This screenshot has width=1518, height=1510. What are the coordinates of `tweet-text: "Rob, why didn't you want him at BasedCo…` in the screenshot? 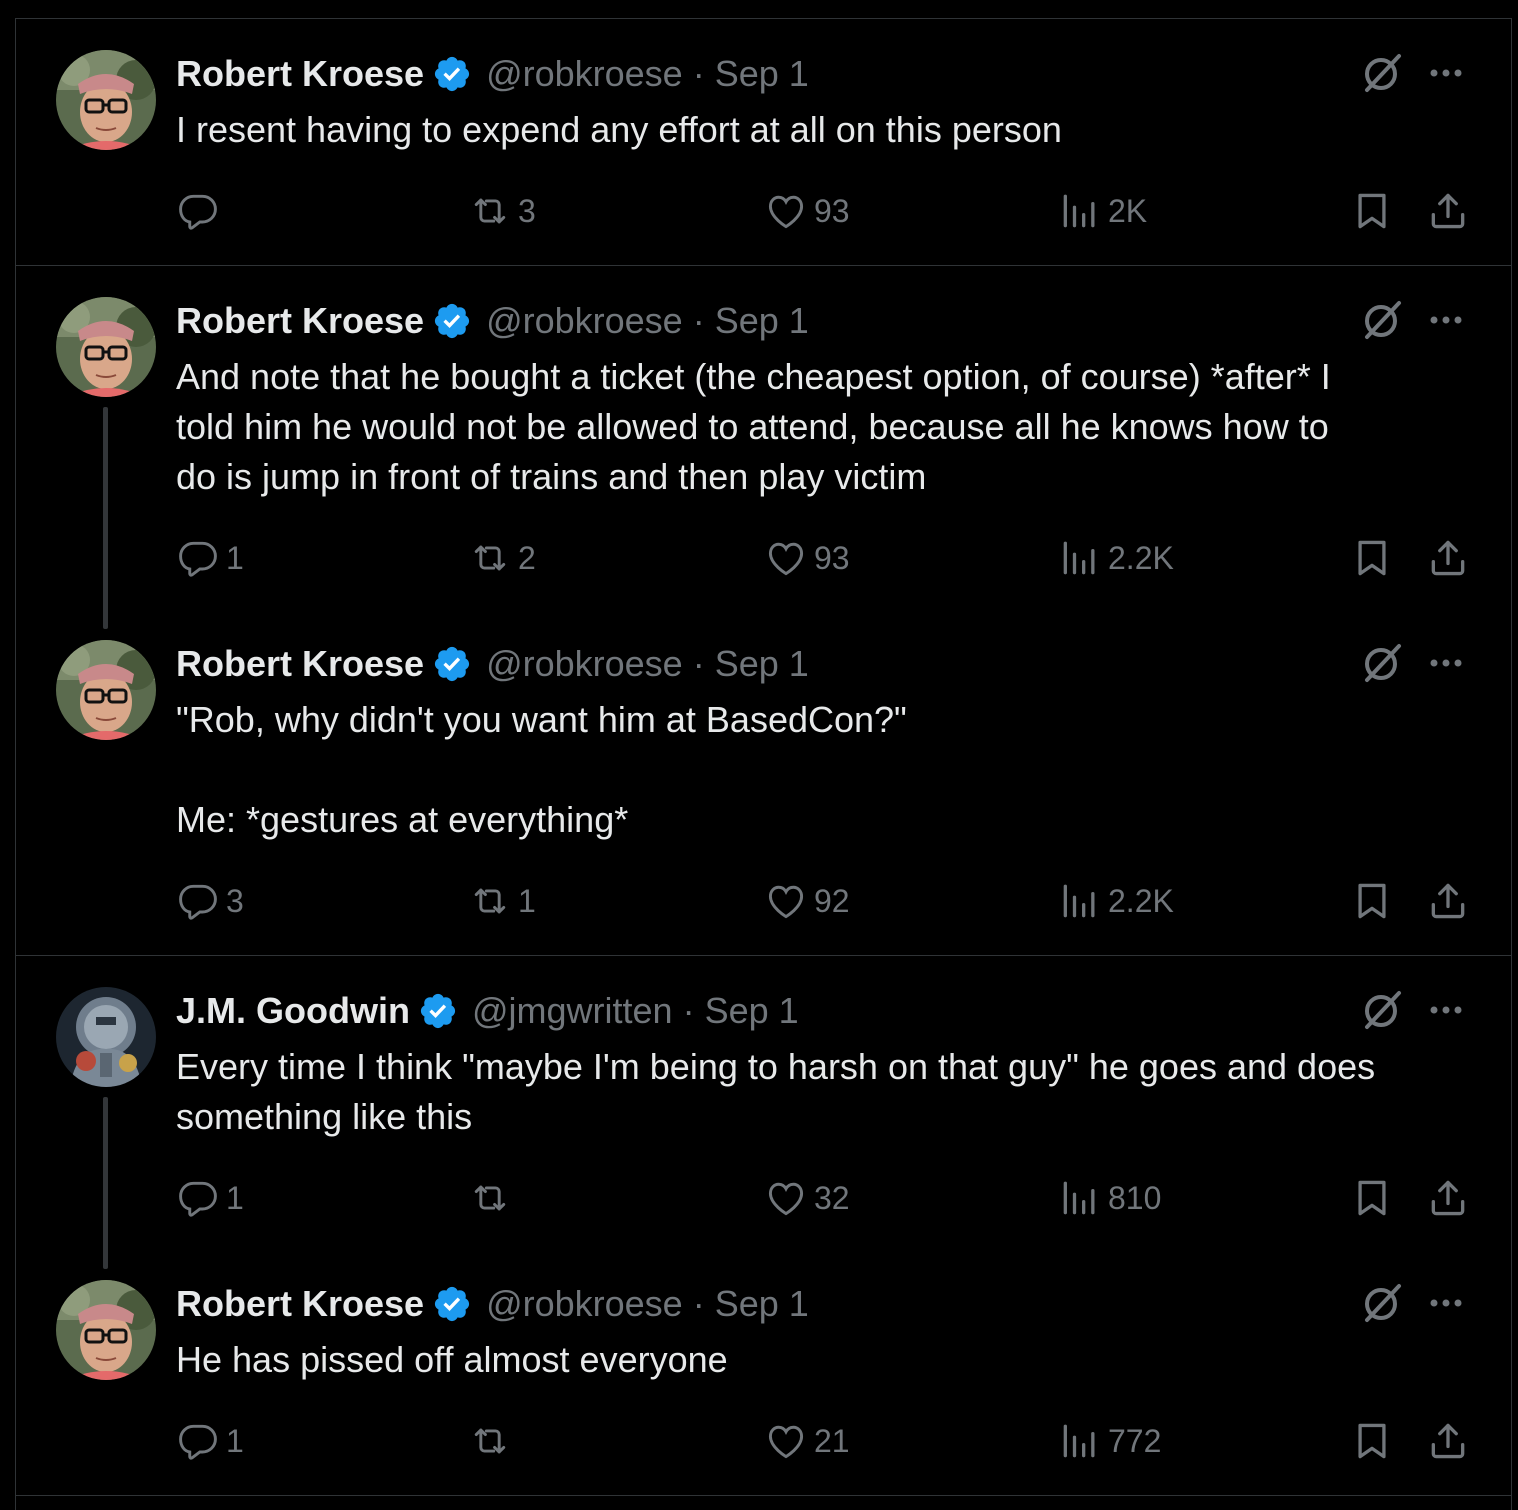 It's located at (541, 769).